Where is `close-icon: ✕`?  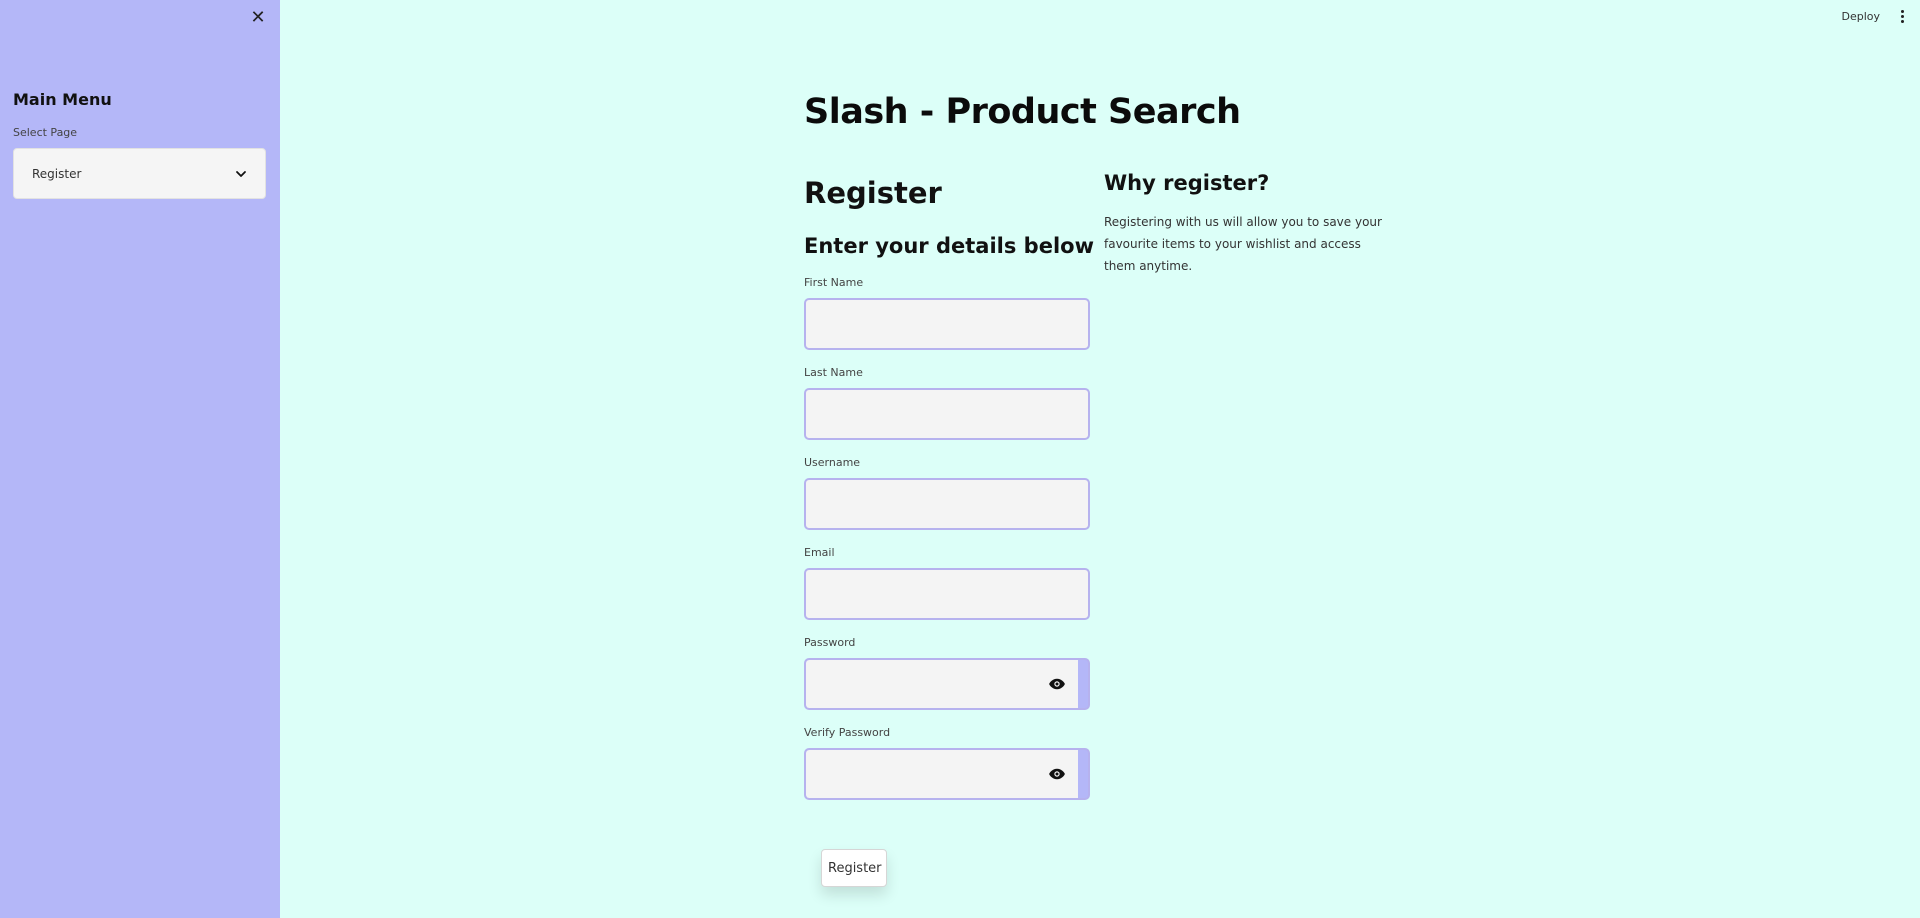
close-icon: ✕ is located at coordinates (258, 18).